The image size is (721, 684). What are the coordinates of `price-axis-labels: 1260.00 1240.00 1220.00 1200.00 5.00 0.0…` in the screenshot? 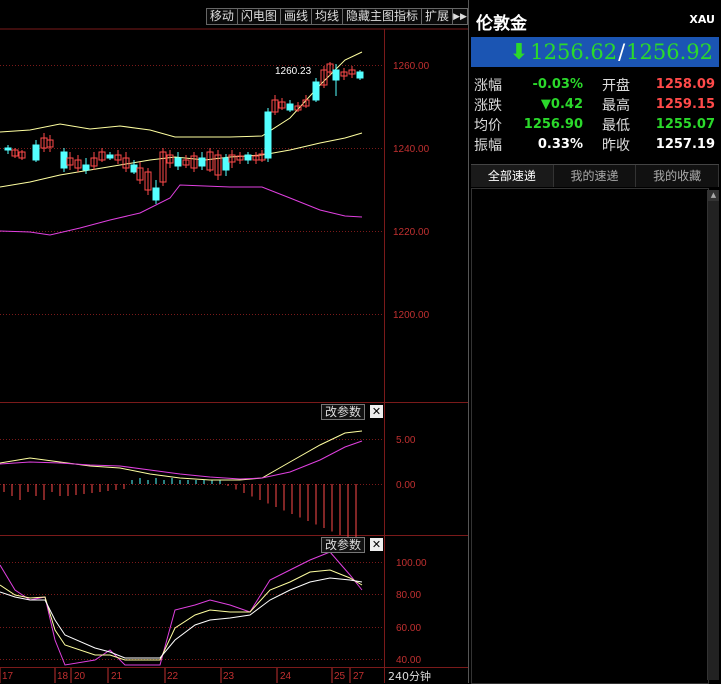 It's located at (411, 363).